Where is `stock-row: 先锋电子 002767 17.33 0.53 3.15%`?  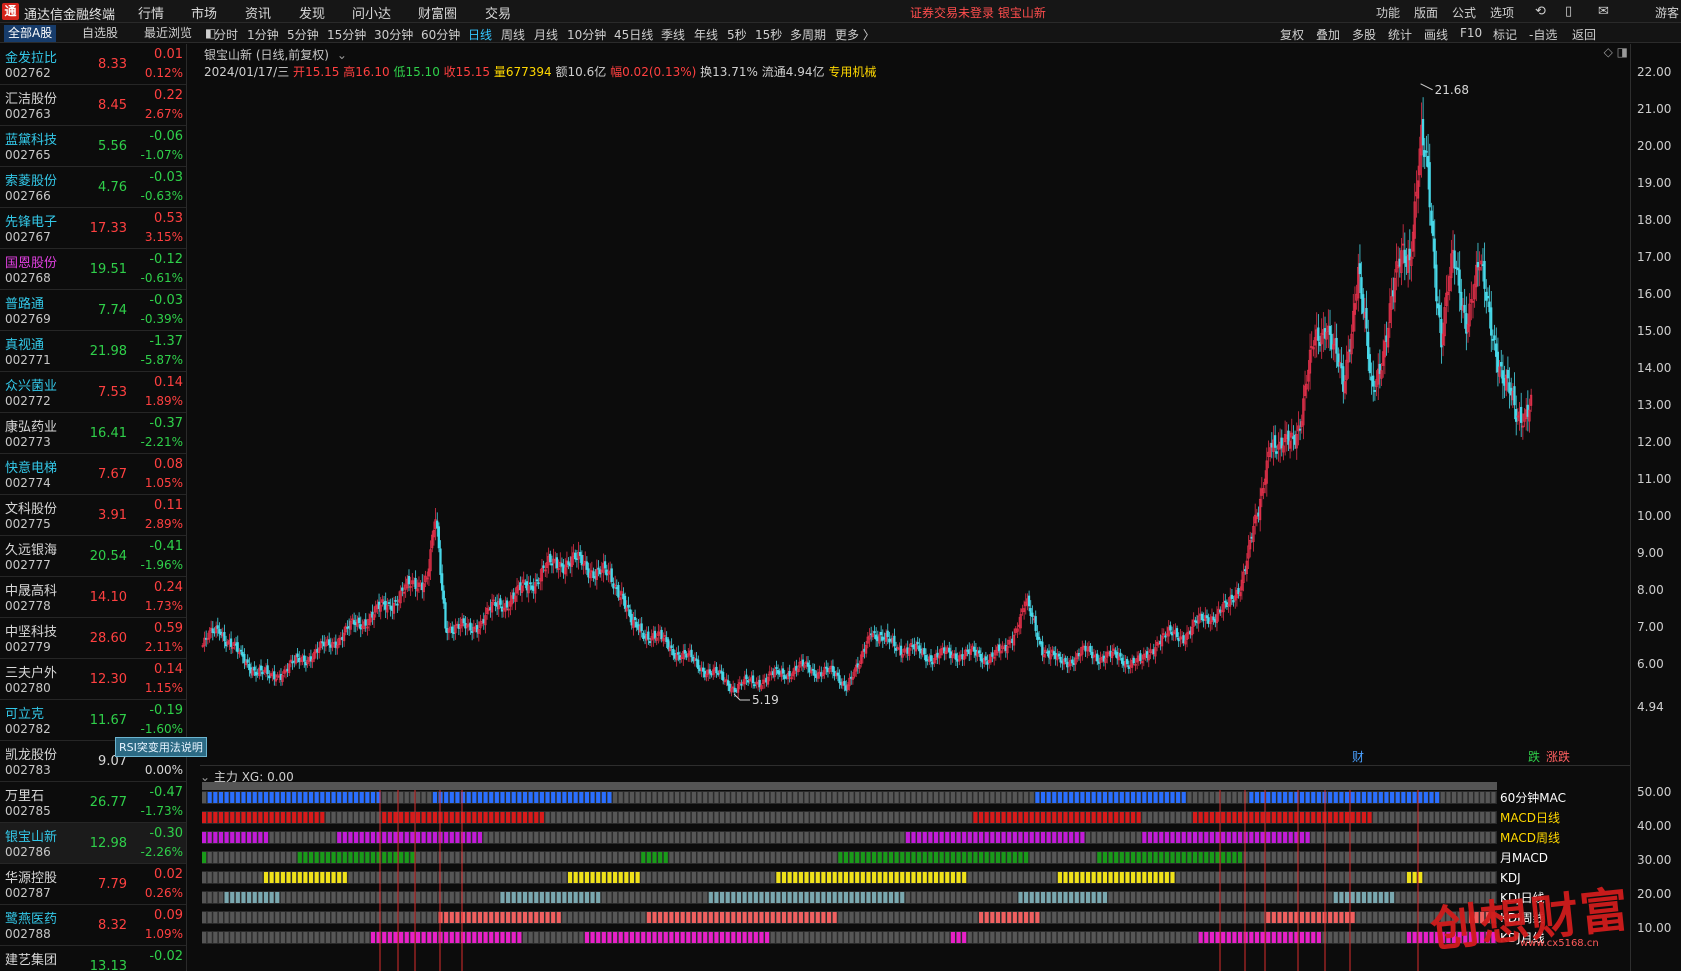
stock-row: 先锋电子 002767 17.33 0.53 3.15% is located at coordinates (93, 228).